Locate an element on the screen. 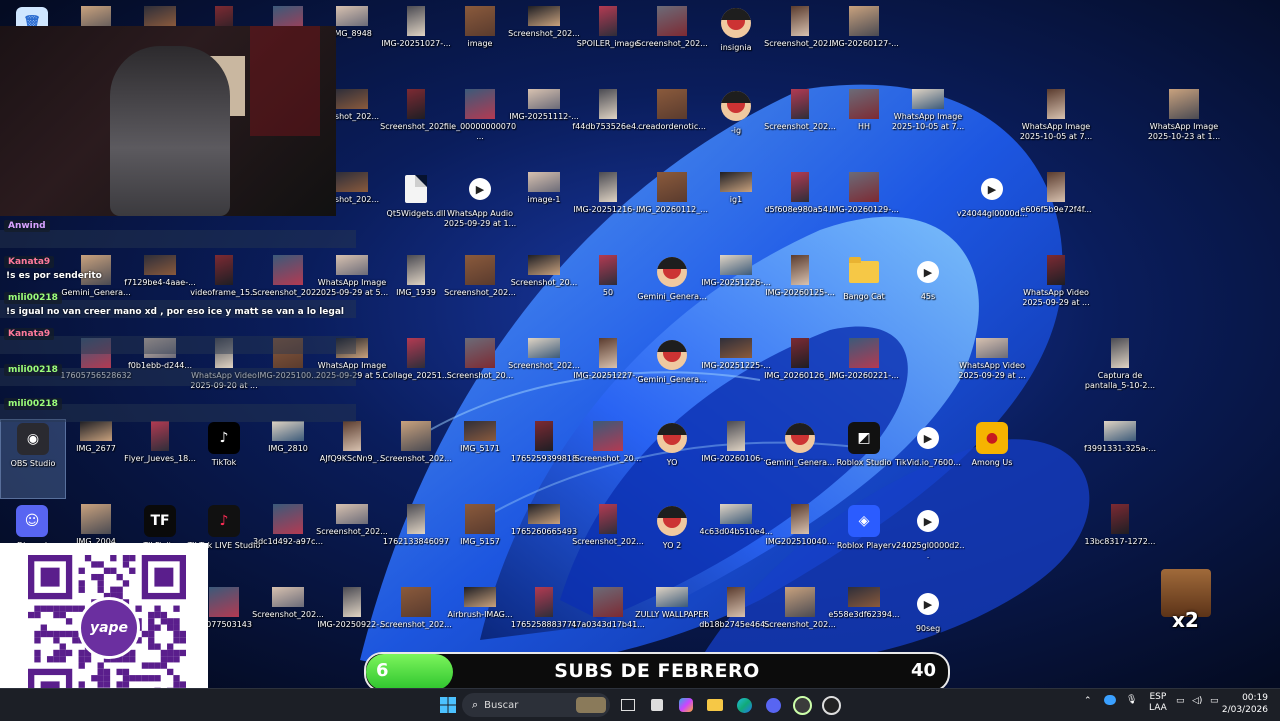 The width and height of the screenshot is (1280, 721). widgets-button is located at coordinates (657, 705).